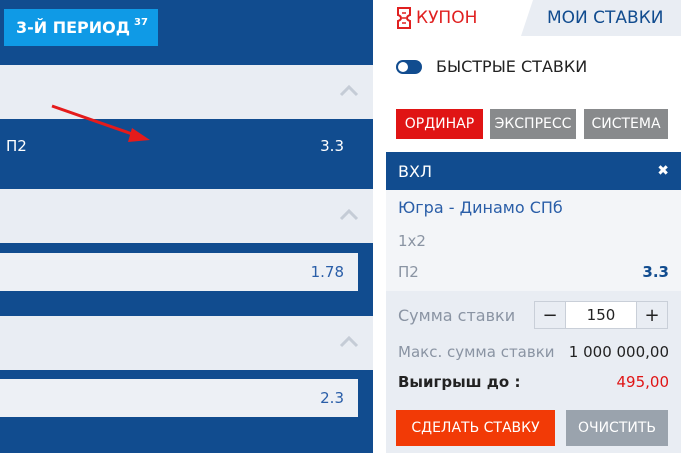 Image resolution: width=681 pixels, height=453 pixels. I want to click on period-tab: 3-Й ПЕРИОД 37, so click(81, 27).